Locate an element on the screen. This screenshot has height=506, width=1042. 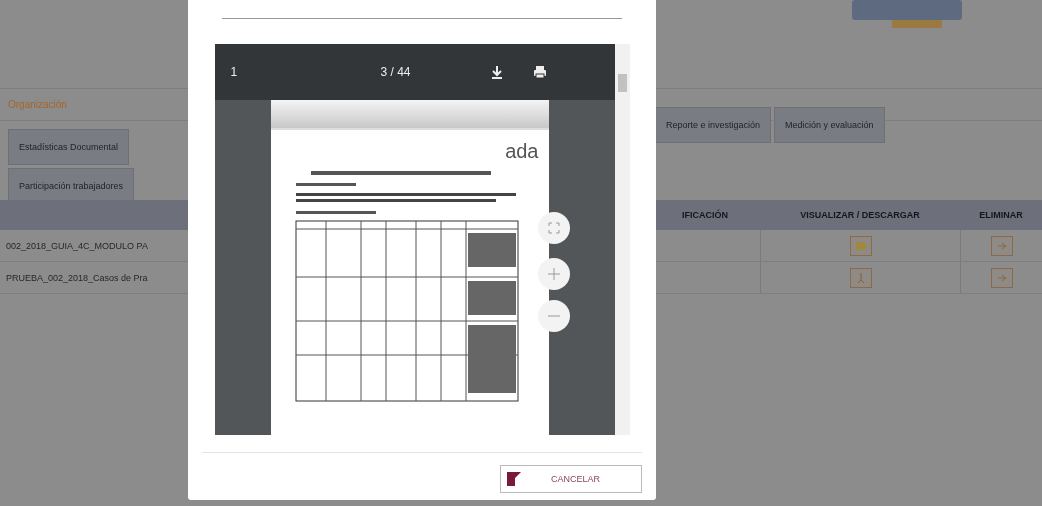
minus-icon is located at coordinates (553, 316).